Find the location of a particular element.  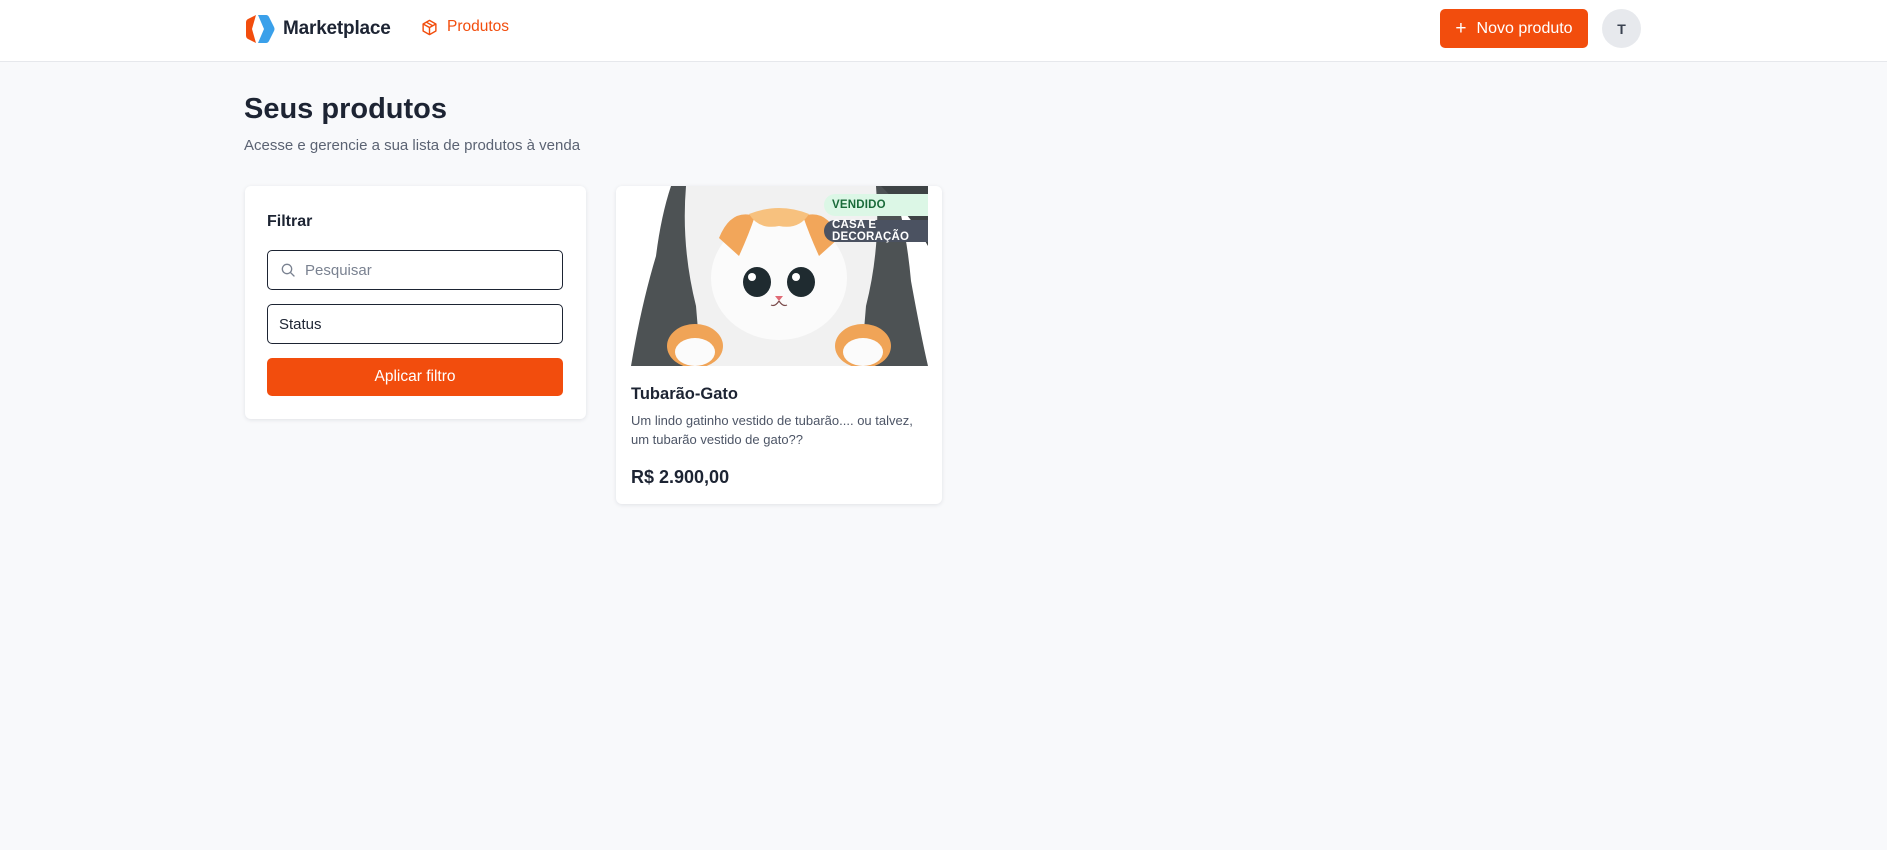

plus-icon: + is located at coordinates (1461, 28).